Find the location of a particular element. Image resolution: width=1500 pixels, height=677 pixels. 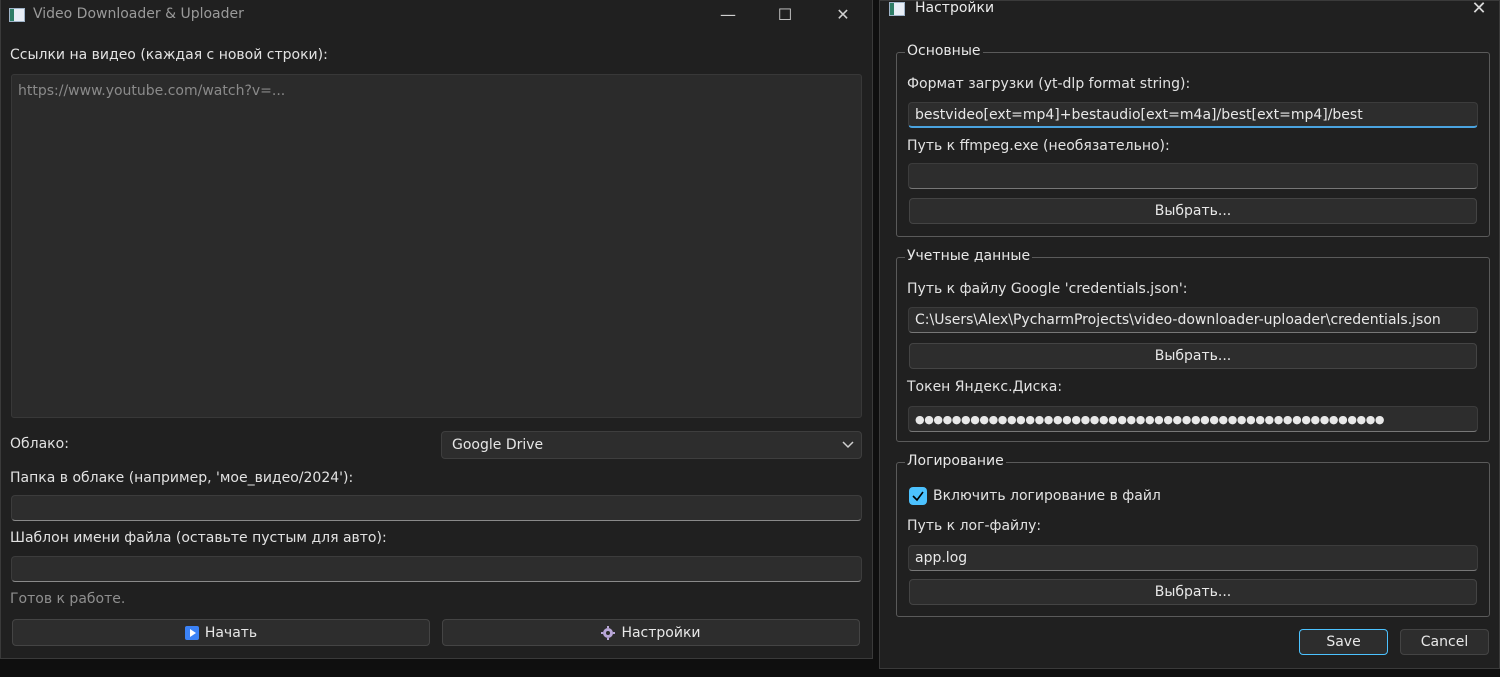

ffmpeg-input is located at coordinates (1193, 176).